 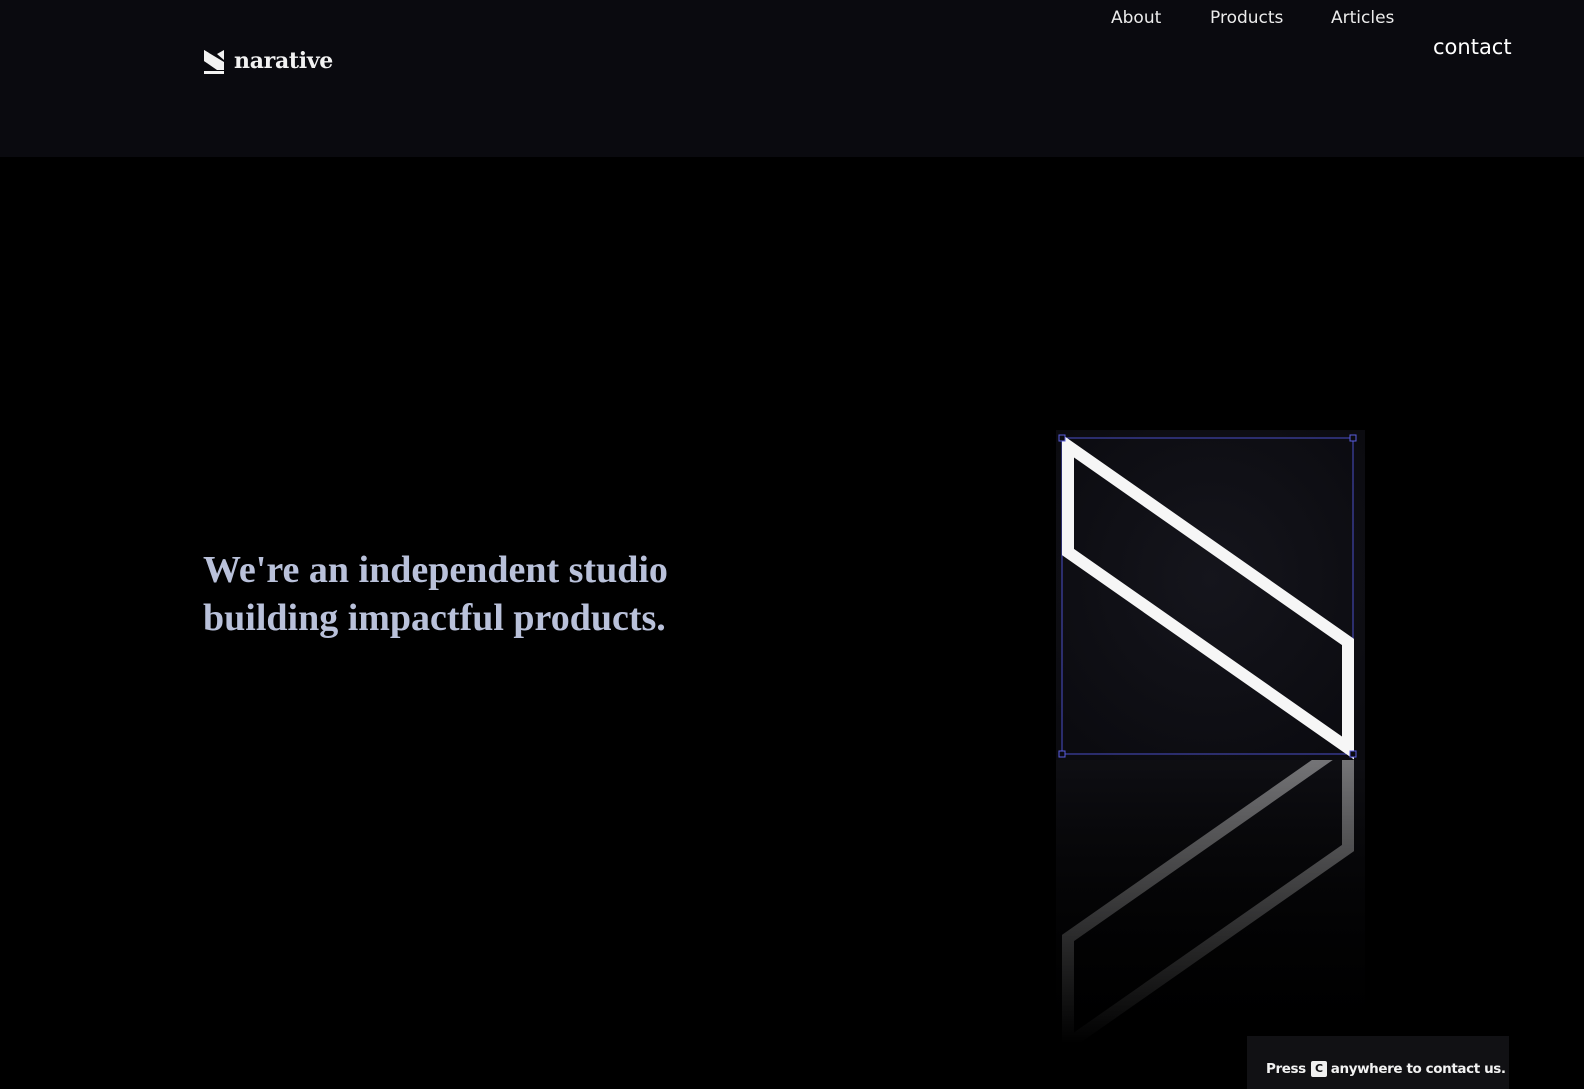 What do you see at coordinates (1136, 18) in the screenshot?
I see `nav-about: About` at bounding box center [1136, 18].